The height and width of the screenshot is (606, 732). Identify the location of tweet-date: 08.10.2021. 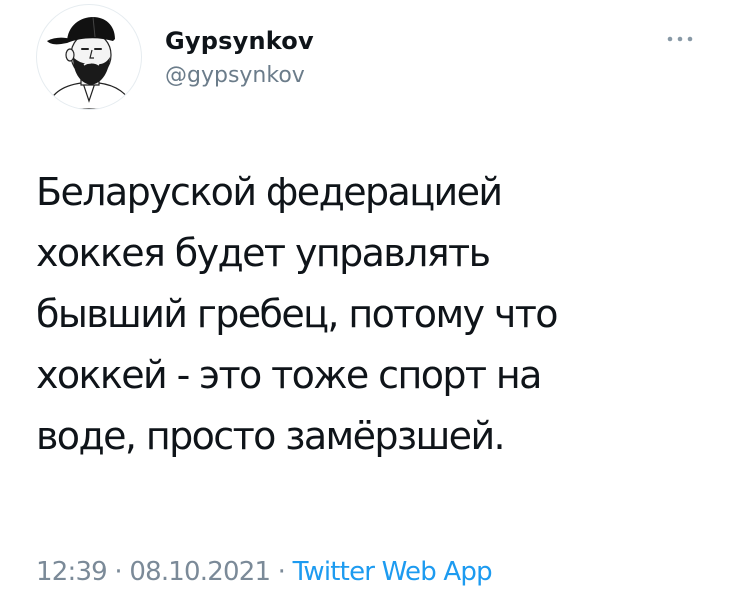
(200, 572).